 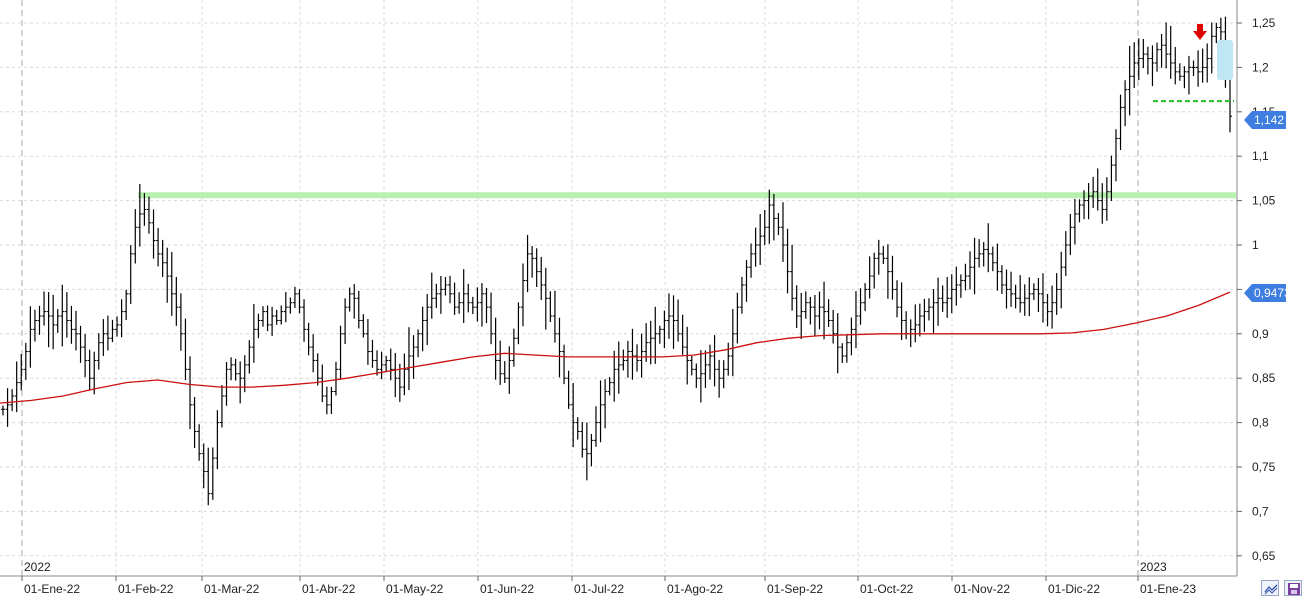 I want to click on resistance-band, so click(x=687, y=195).